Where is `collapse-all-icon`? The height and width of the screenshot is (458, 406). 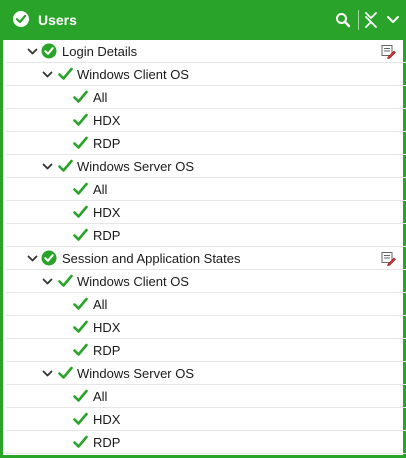 collapse-all-icon is located at coordinates (371, 20).